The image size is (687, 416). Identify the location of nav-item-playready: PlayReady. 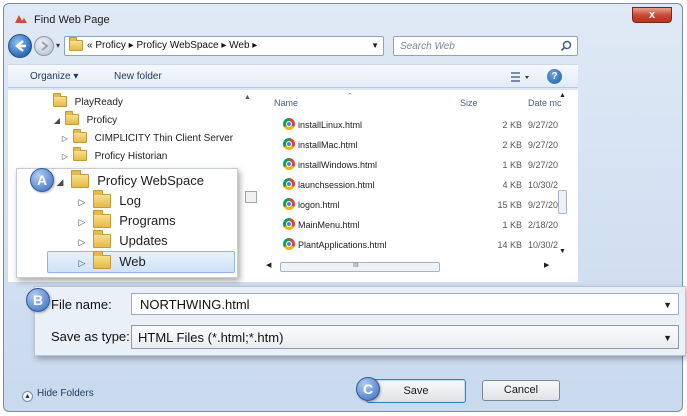
(81, 102).